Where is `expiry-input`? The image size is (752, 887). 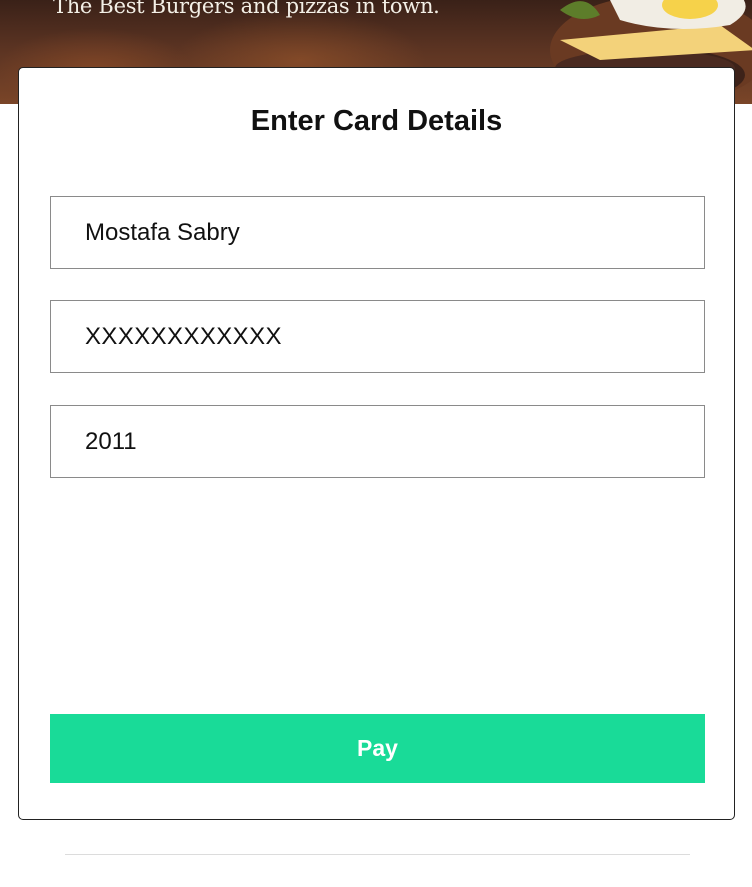
expiry-input is located at coordinates (377, 441).